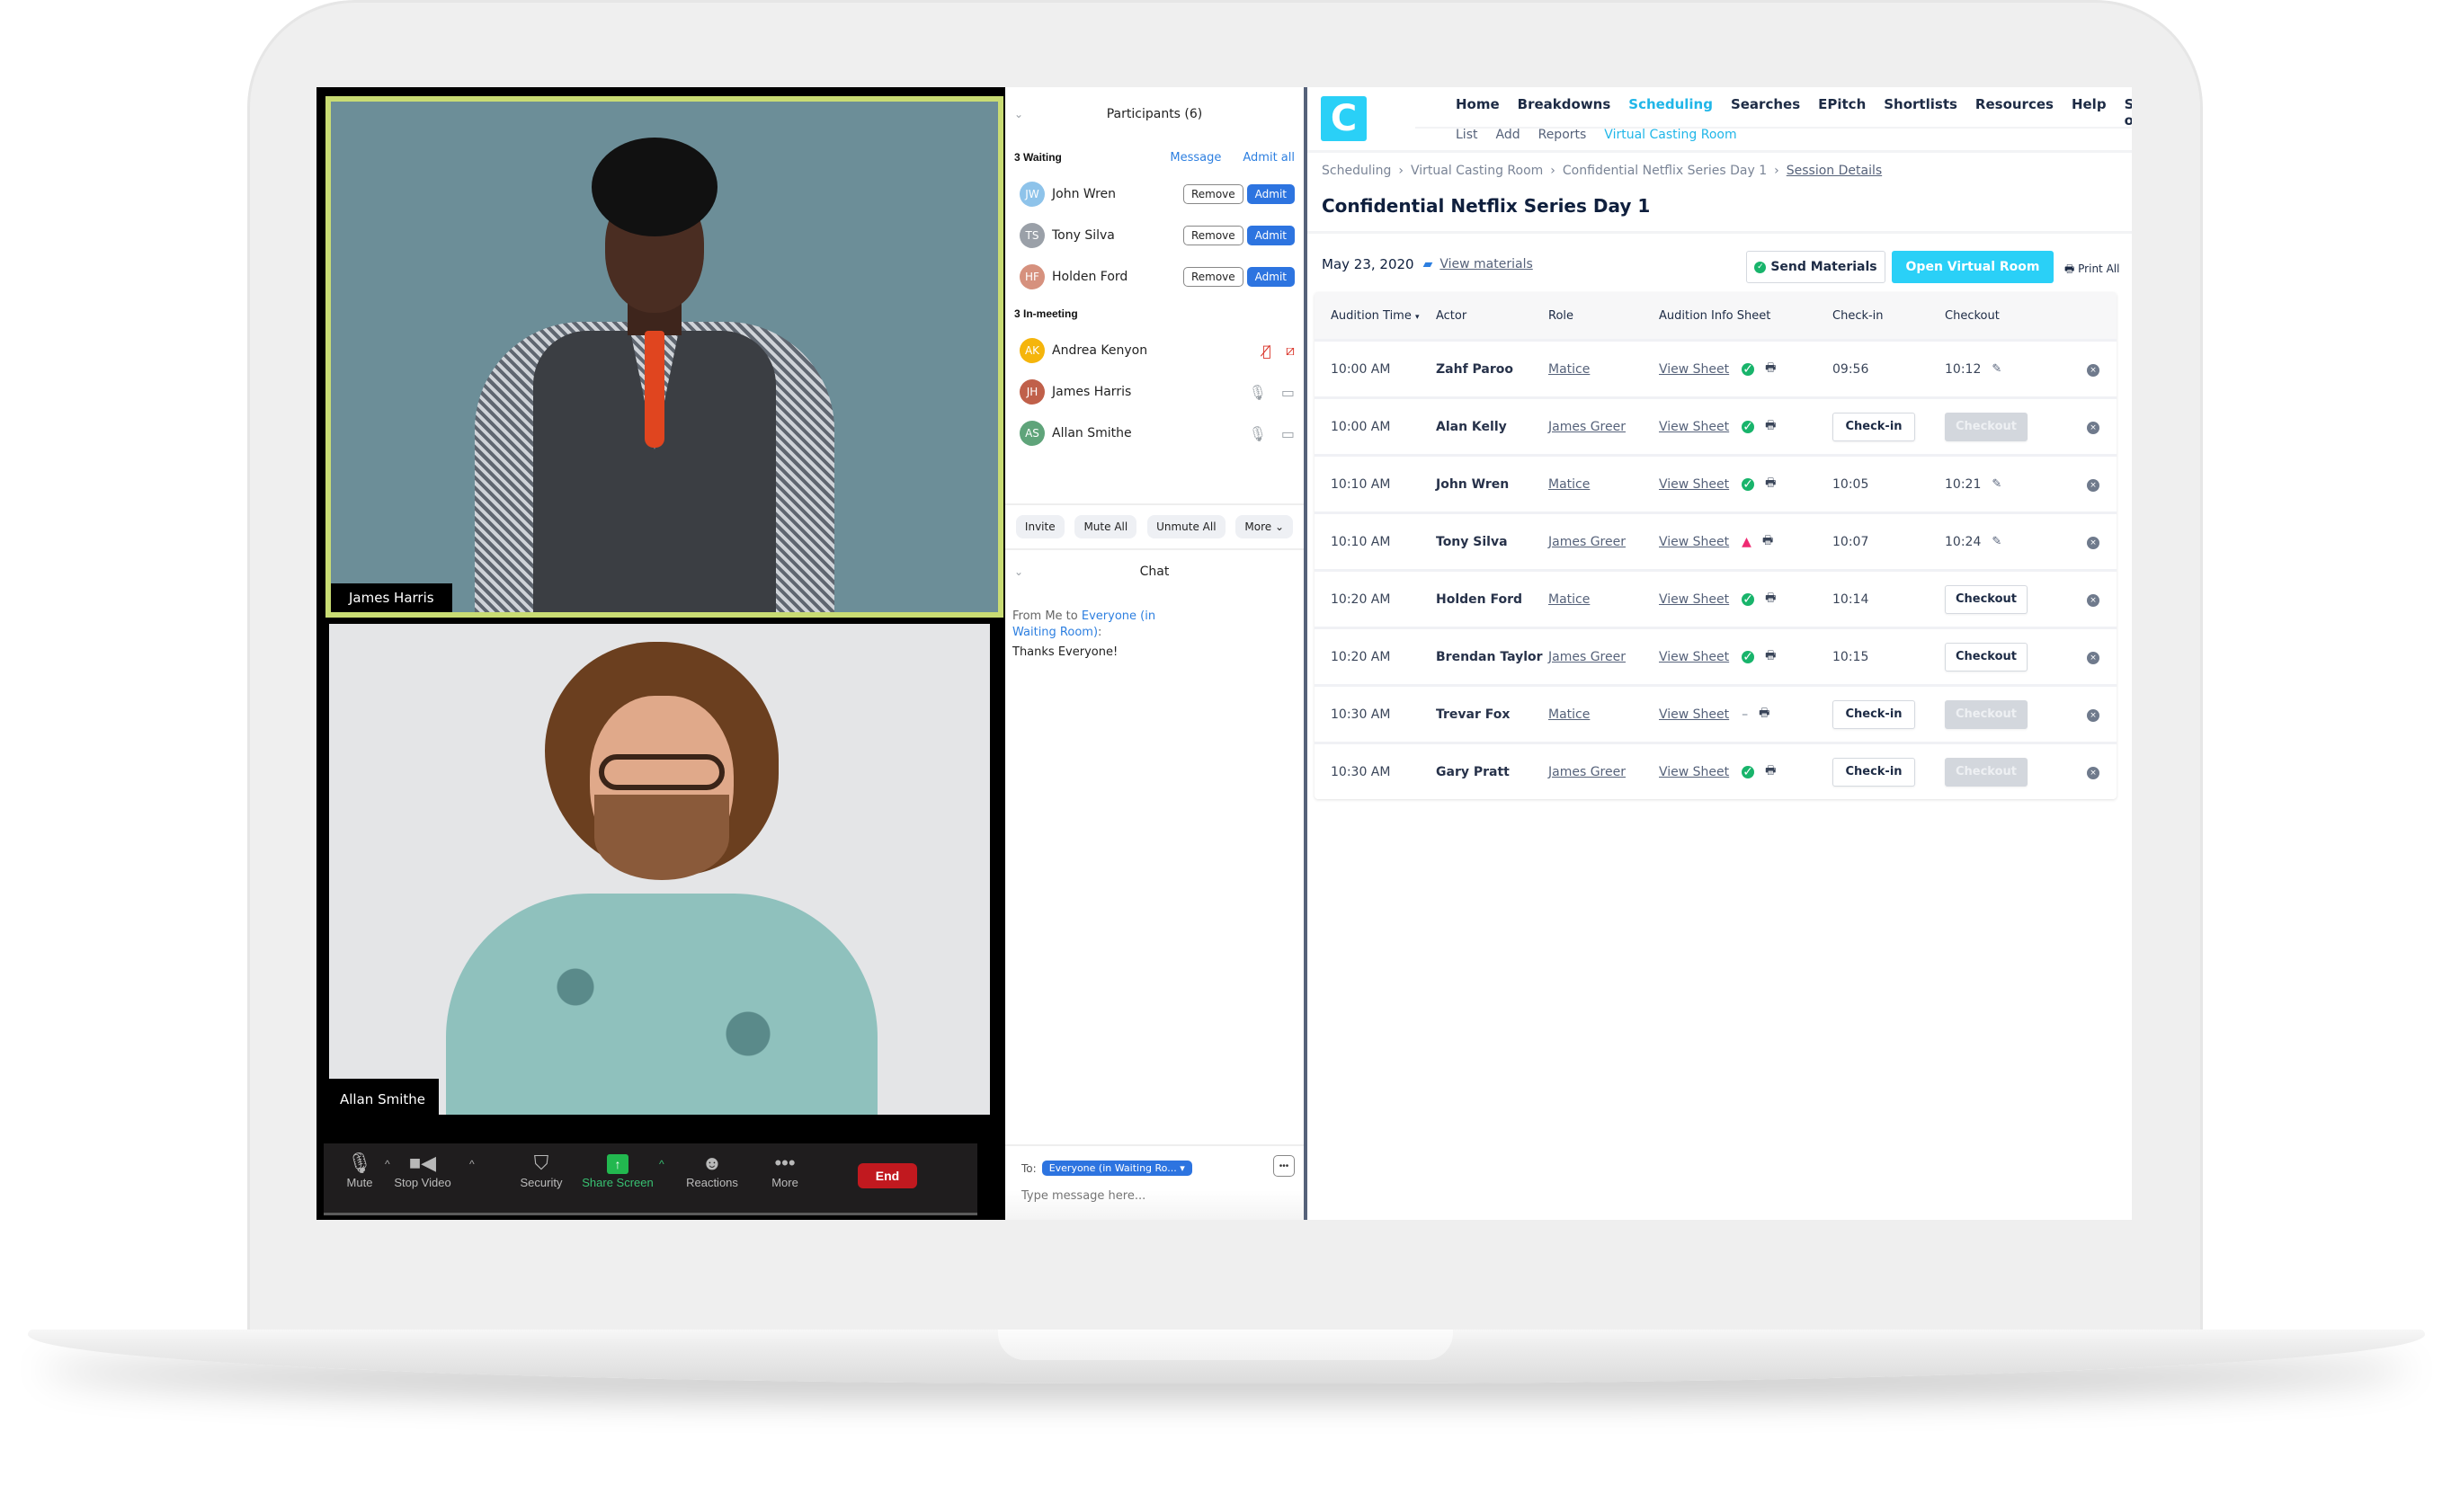 The image size is (2460, 1512). Describe the element at coordinates (664, 357) in the screenshot. I see `video-tile-active-speaker: James Harris` at that location.